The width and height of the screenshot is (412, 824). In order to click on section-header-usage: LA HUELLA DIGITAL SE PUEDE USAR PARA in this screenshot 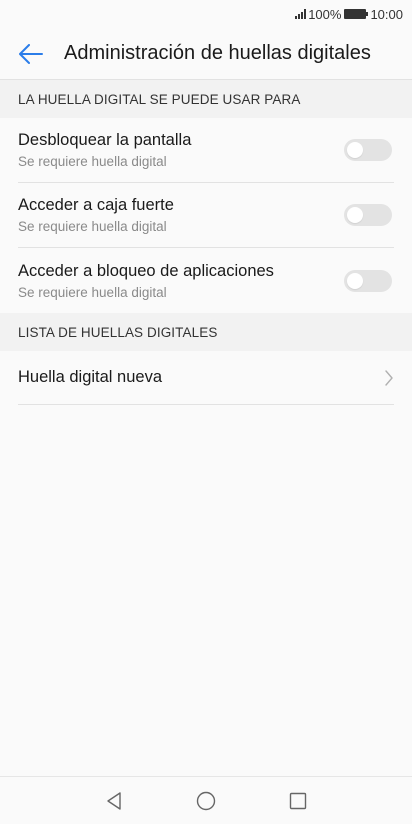, I will do `click(206, 99)`.